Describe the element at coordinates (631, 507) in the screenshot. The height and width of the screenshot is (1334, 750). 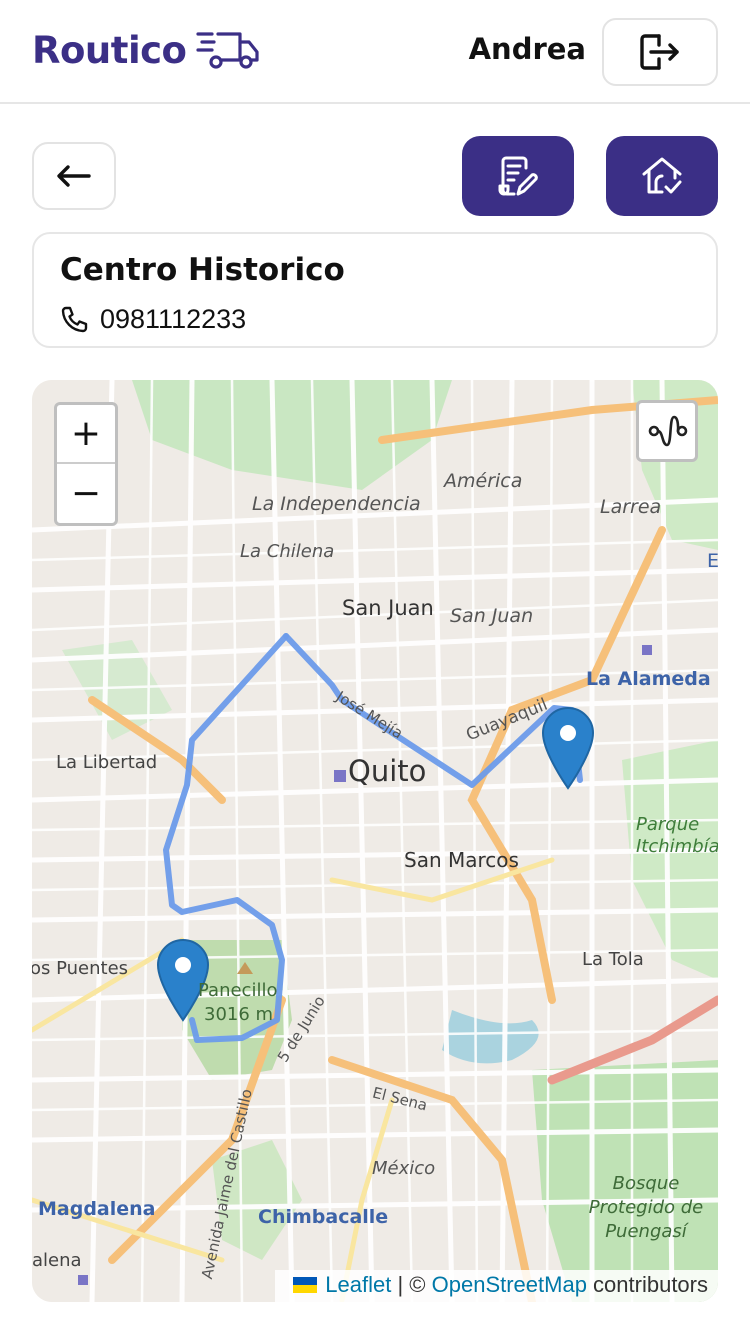
I see `map-label-larrea: Larrea` at that location.